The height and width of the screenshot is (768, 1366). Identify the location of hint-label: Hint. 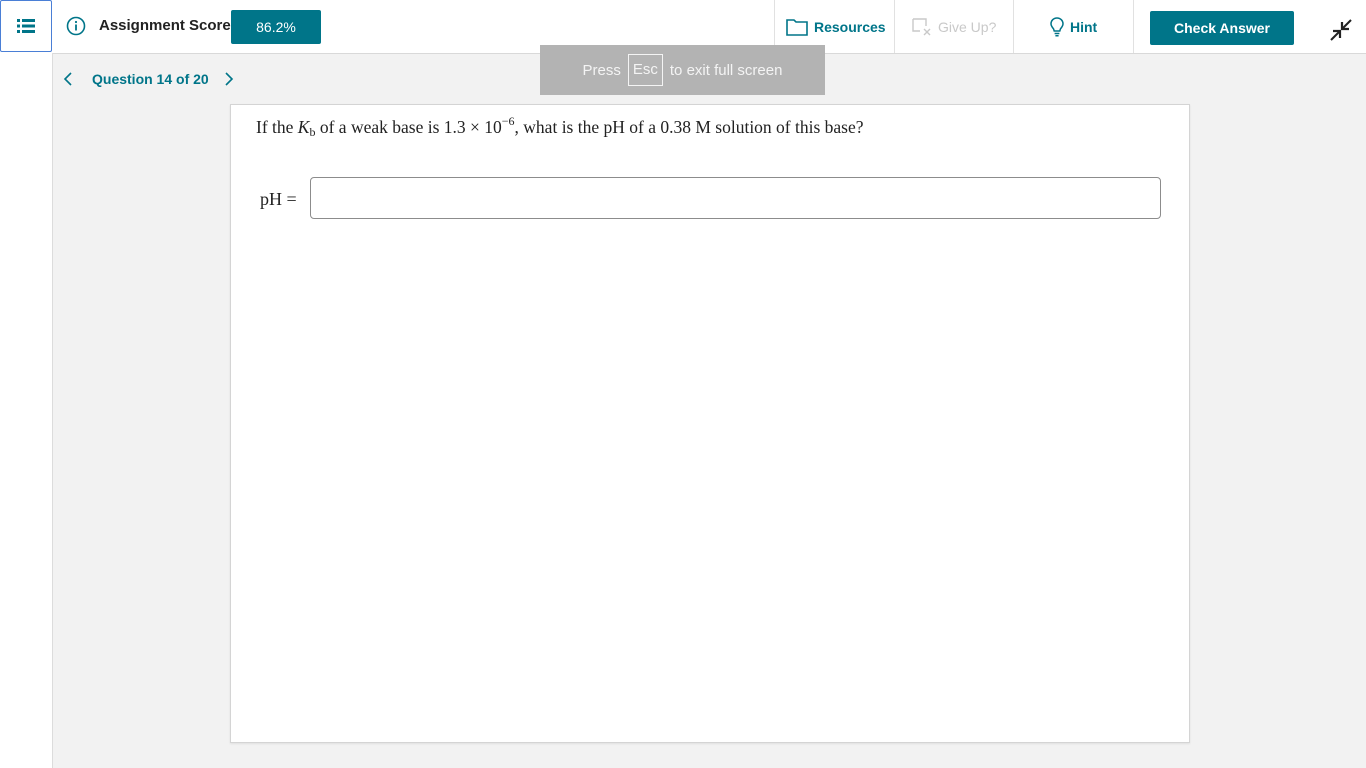
(1084, 26).